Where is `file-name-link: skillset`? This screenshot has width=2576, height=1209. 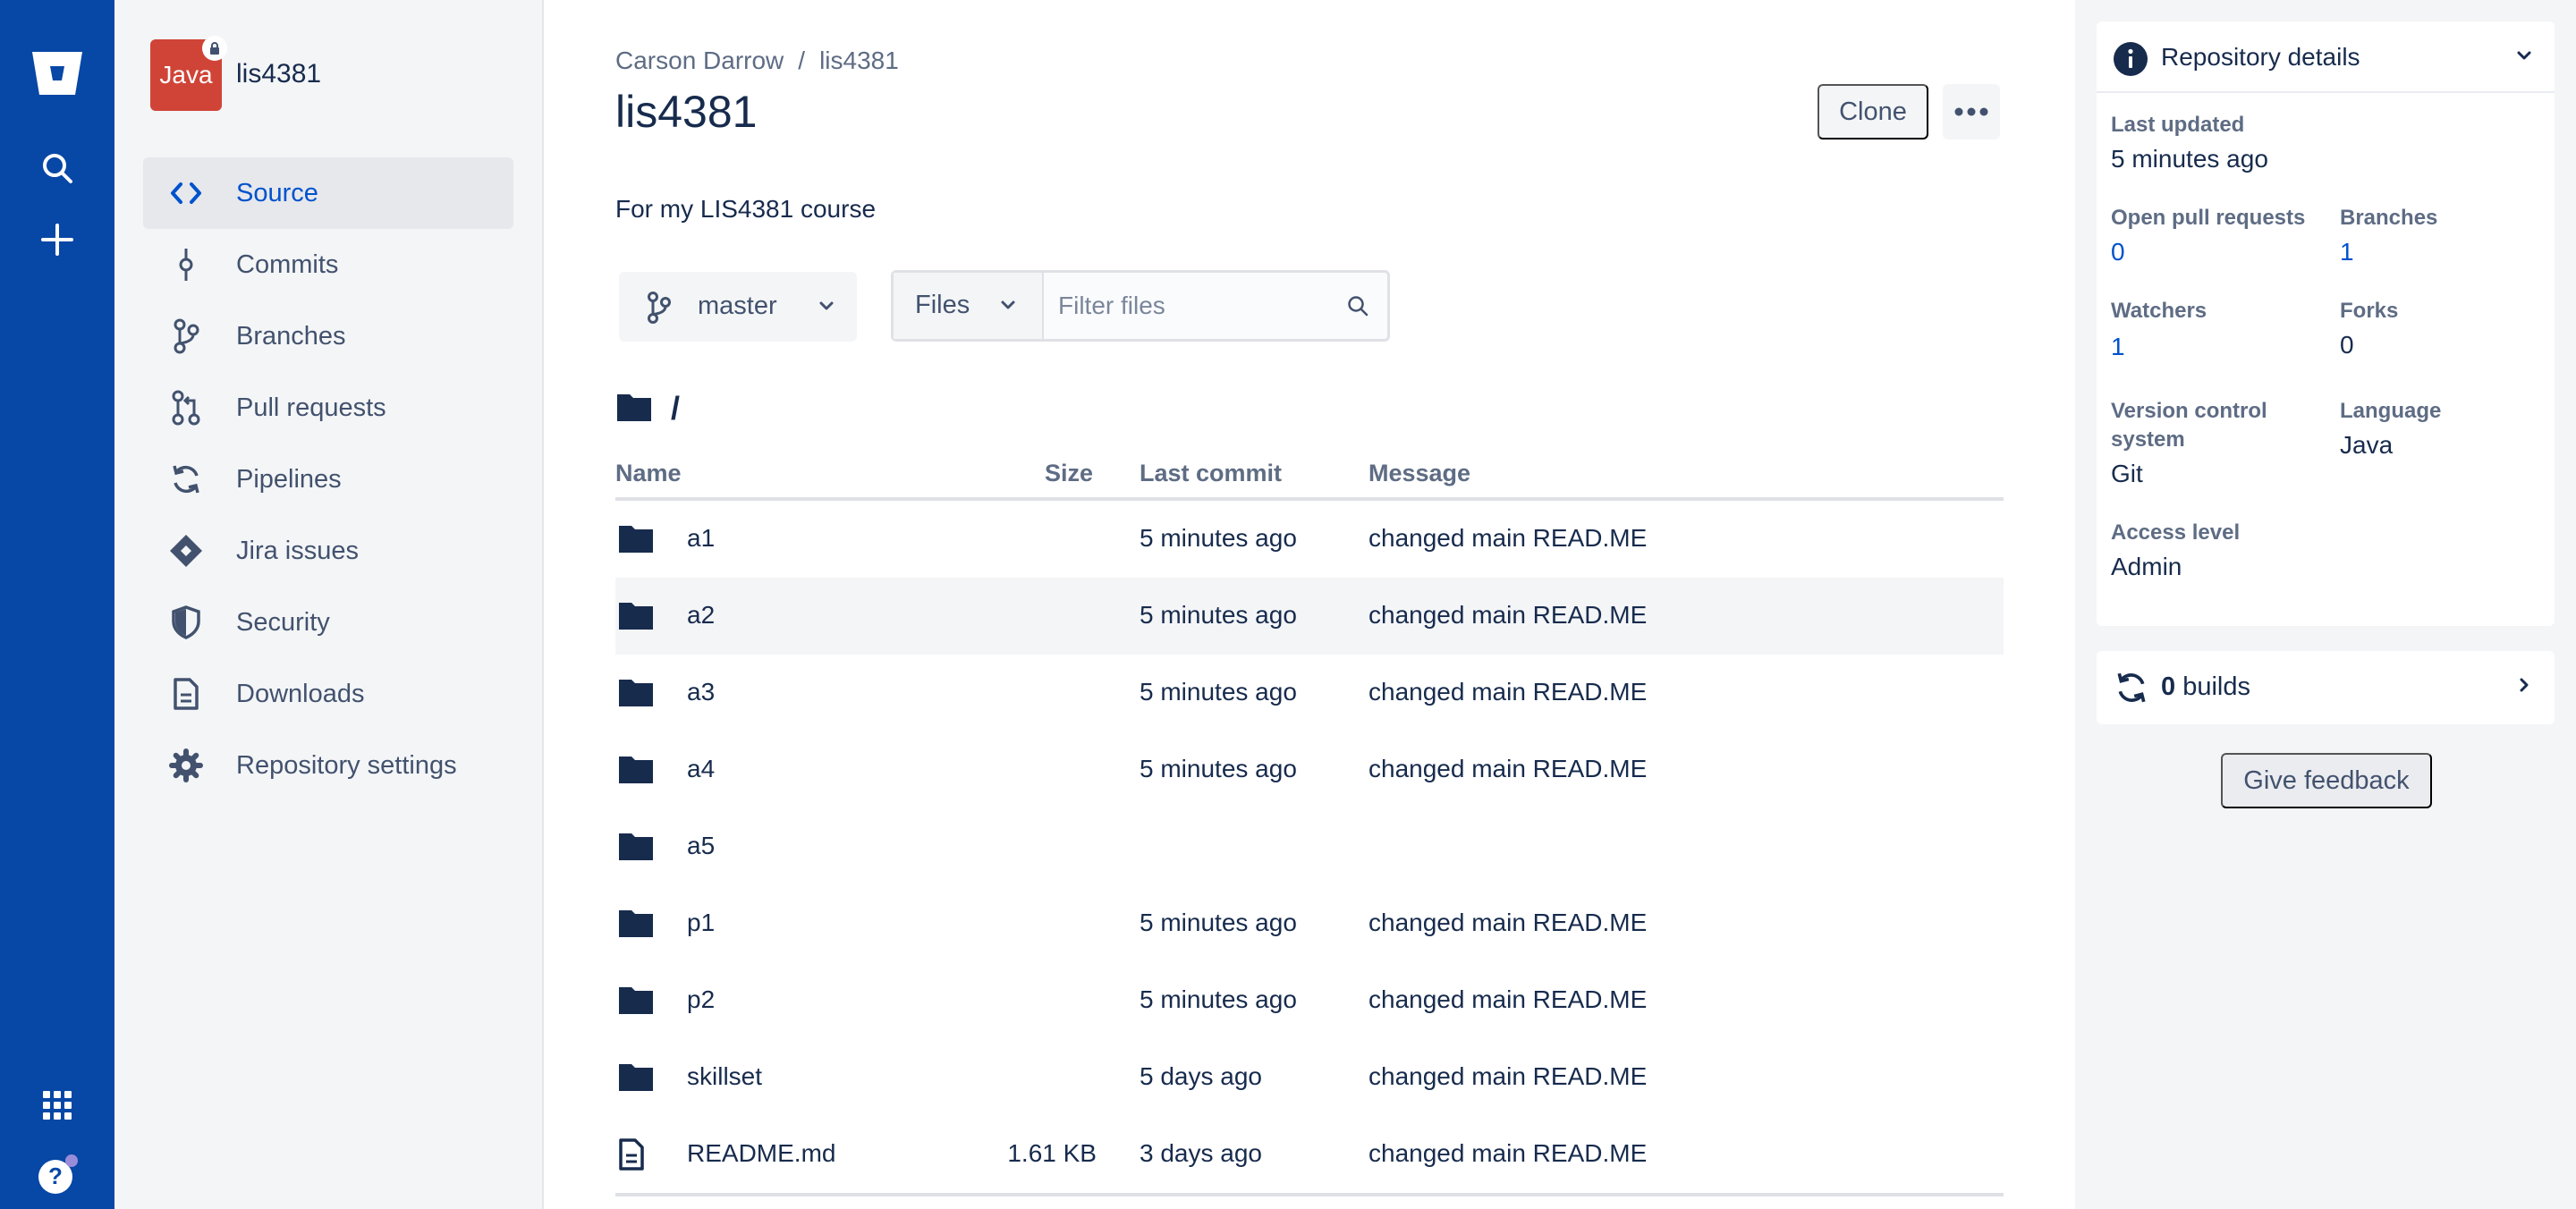
file-name-link: skillset is located at coordinates (724, 1076).